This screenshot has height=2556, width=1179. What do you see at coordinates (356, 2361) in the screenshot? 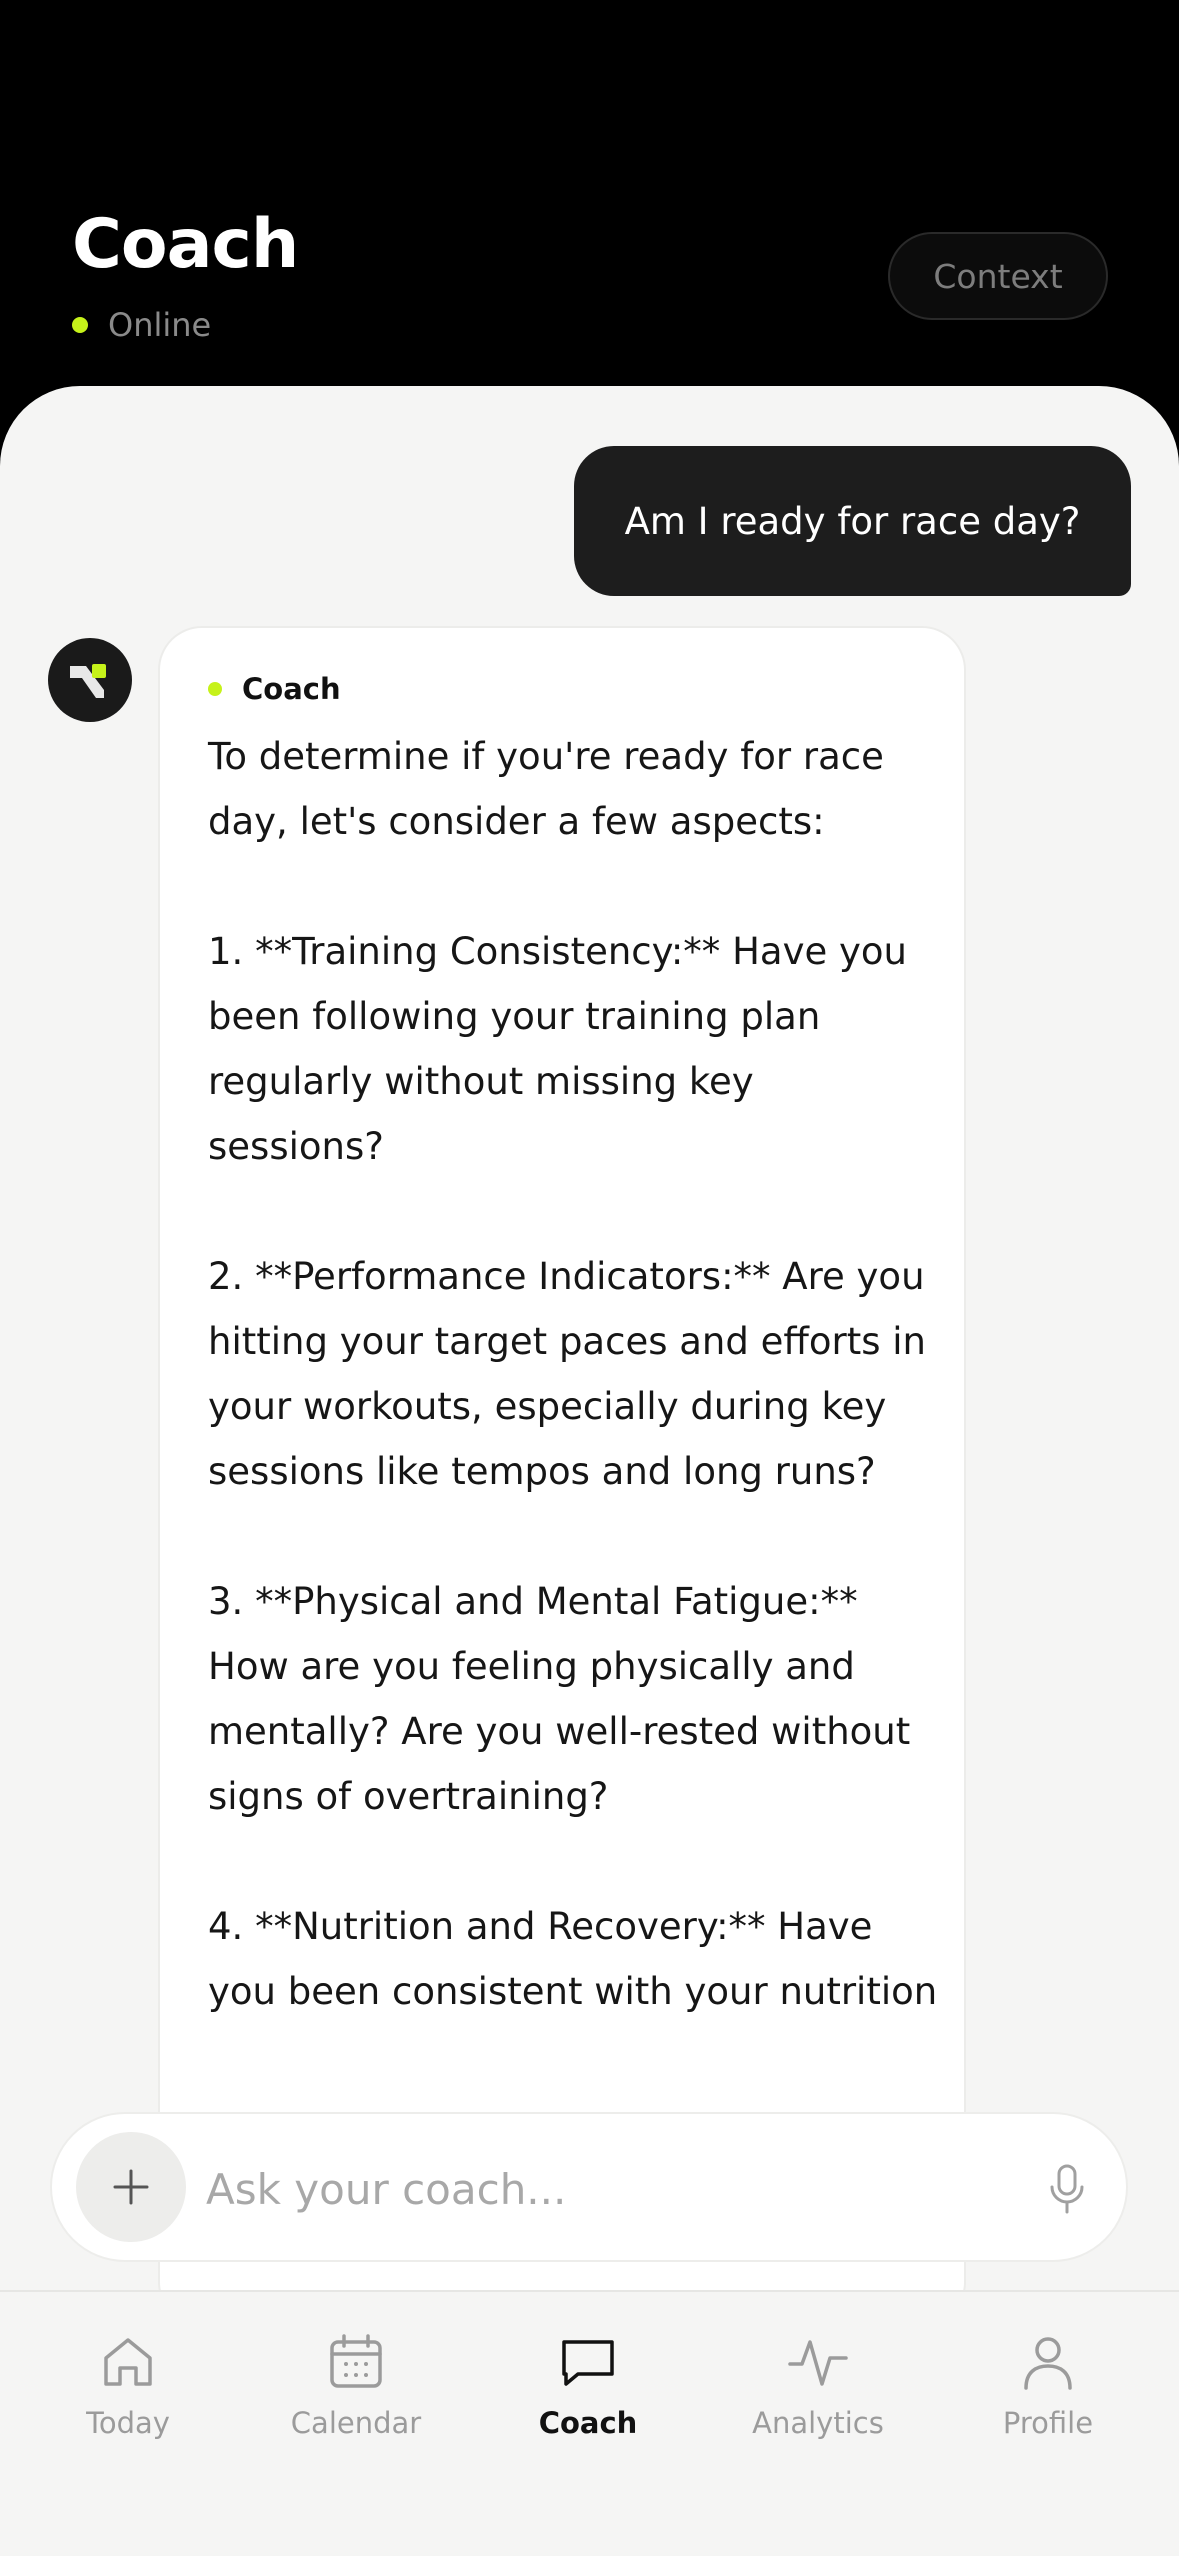
I see `calendar-icon` at bounding box center [356, 2361].